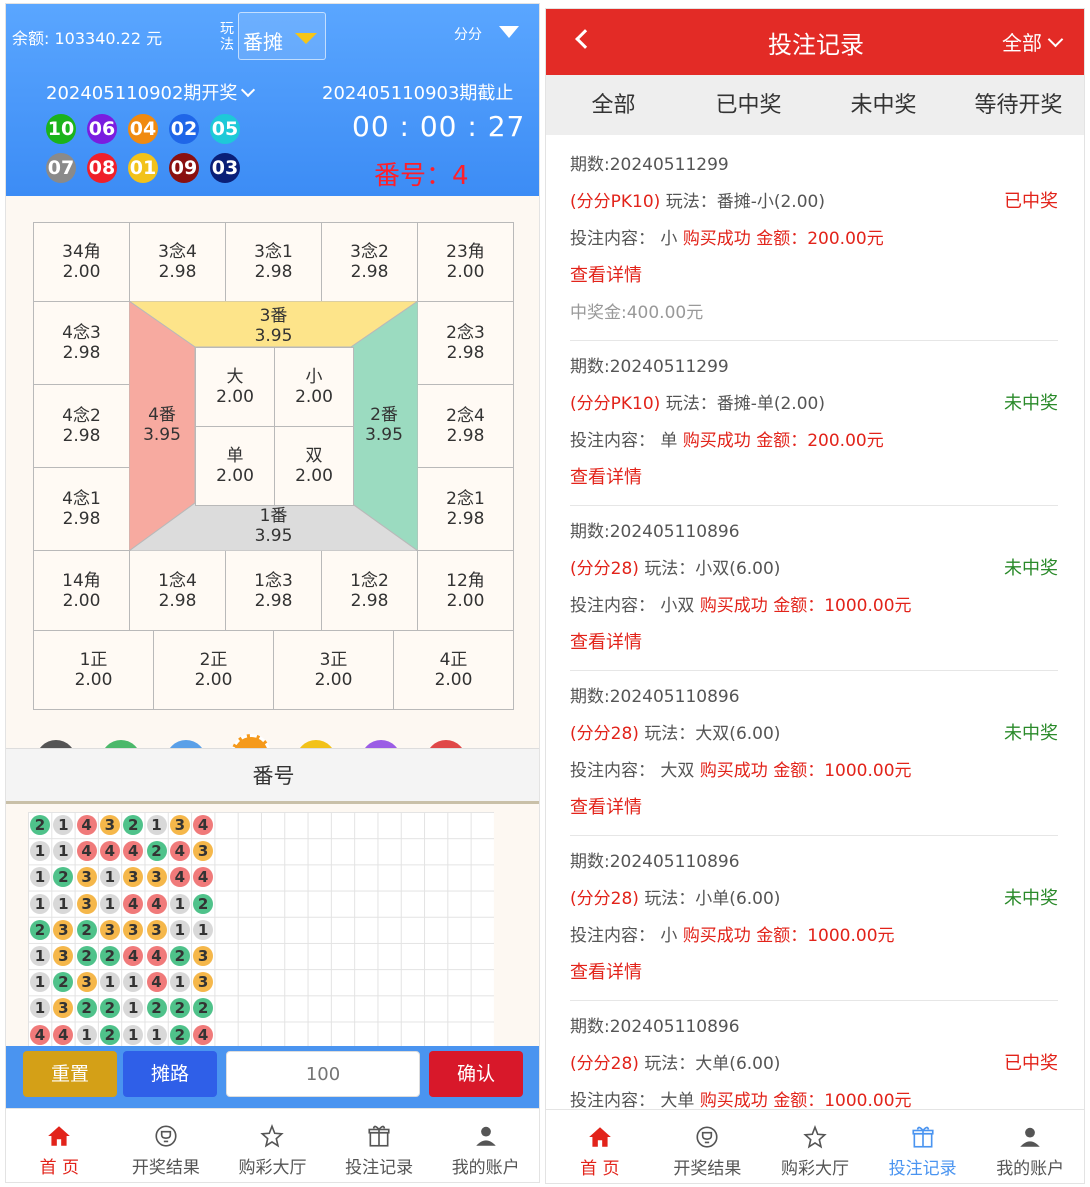  Describe the element at coordinates (783, 239) in the screenshot. I see `record-amount: 购买成功 金额：200.00元` at that location.